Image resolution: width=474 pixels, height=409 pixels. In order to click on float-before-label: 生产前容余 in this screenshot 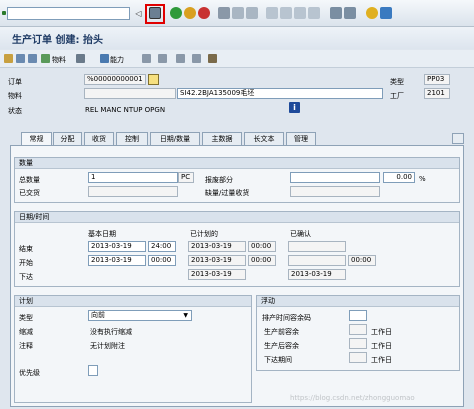, I will do `click(281, 332)`.